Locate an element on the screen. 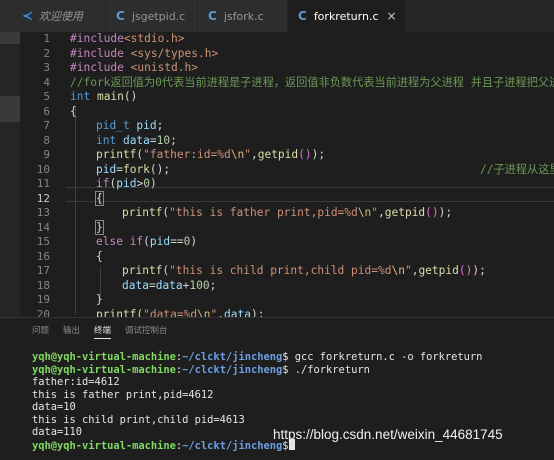  code-line-10: pid=fork(); is located at coordinates (133, 169).